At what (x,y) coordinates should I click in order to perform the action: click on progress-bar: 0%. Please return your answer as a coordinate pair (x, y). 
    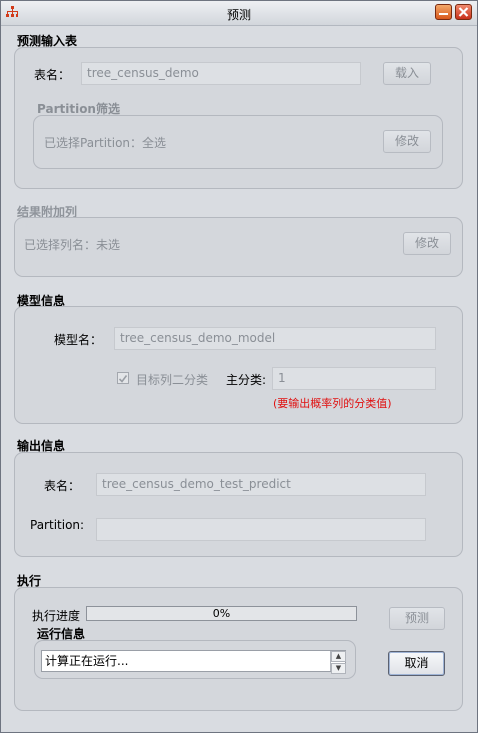
    Looking at the image, I should click on (221, 613).